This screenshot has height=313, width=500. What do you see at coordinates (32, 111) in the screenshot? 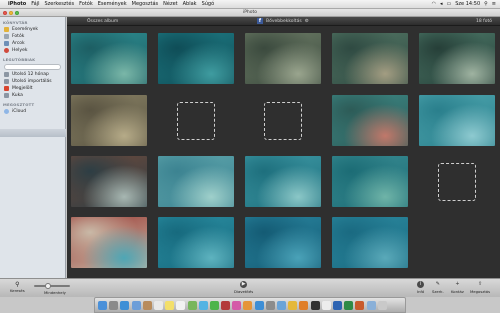
I see `sidebar-item-icloud: iCloud` at bounding box center [32, 111].